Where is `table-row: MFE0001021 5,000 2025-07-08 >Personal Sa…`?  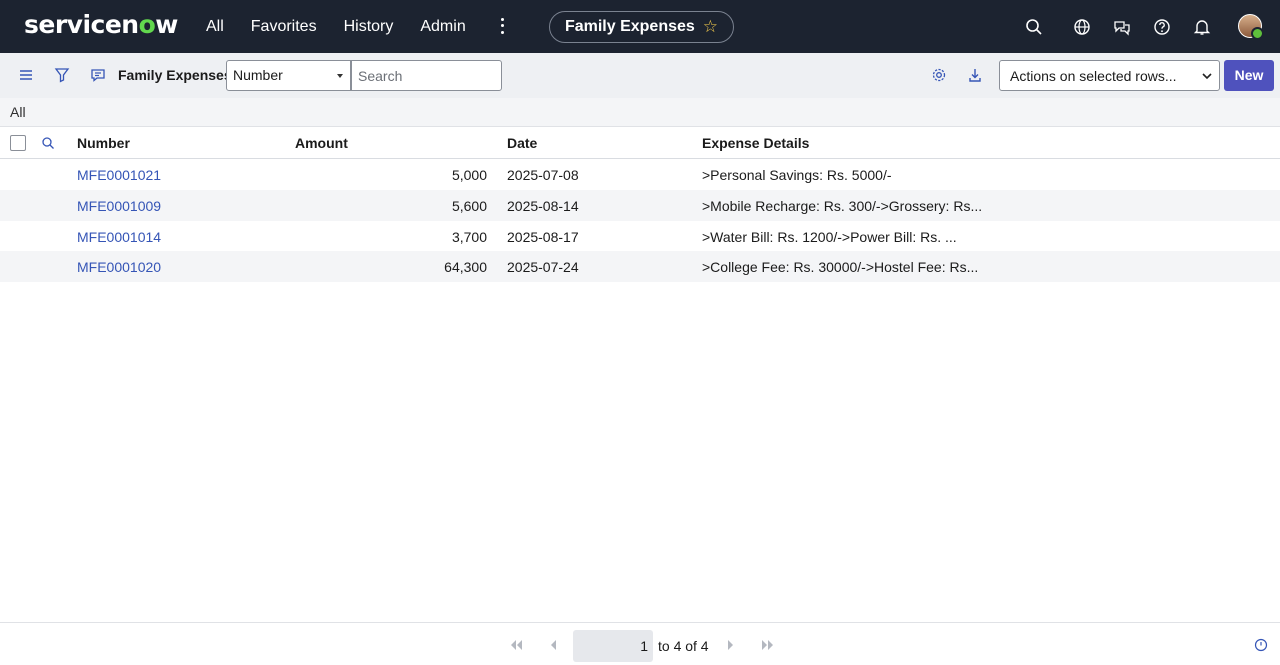
table-row: MFE0001021 5,000 2025-07-08 >Personal Sa… is located at coordinates (640, 174).